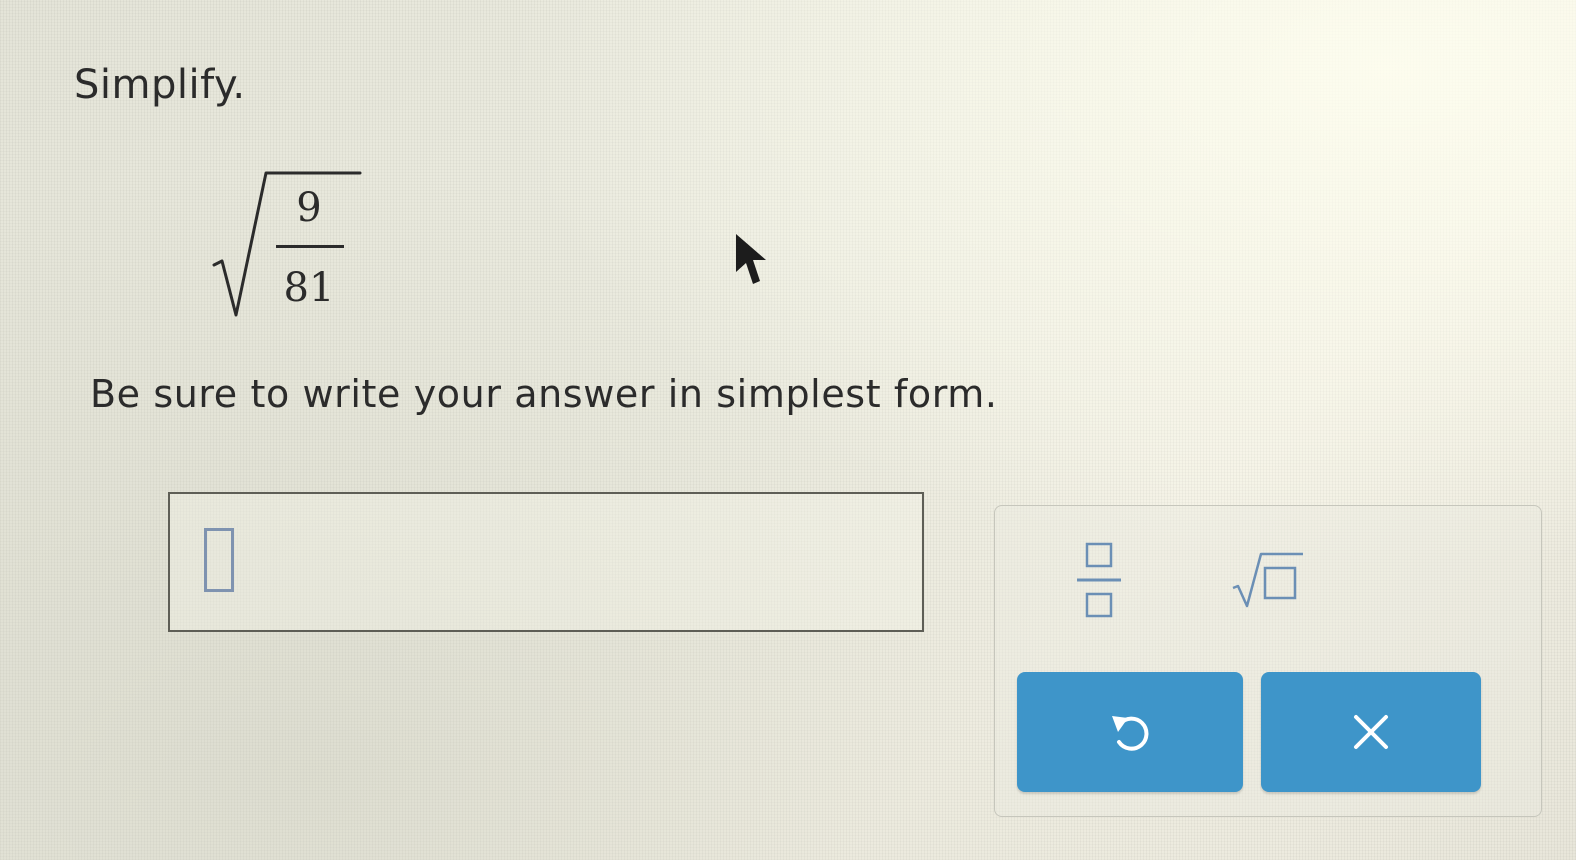 Image resolution: width=1576 pixels, height=860 pixels. I want to click on fraction-template-button, so click(1099, 581).